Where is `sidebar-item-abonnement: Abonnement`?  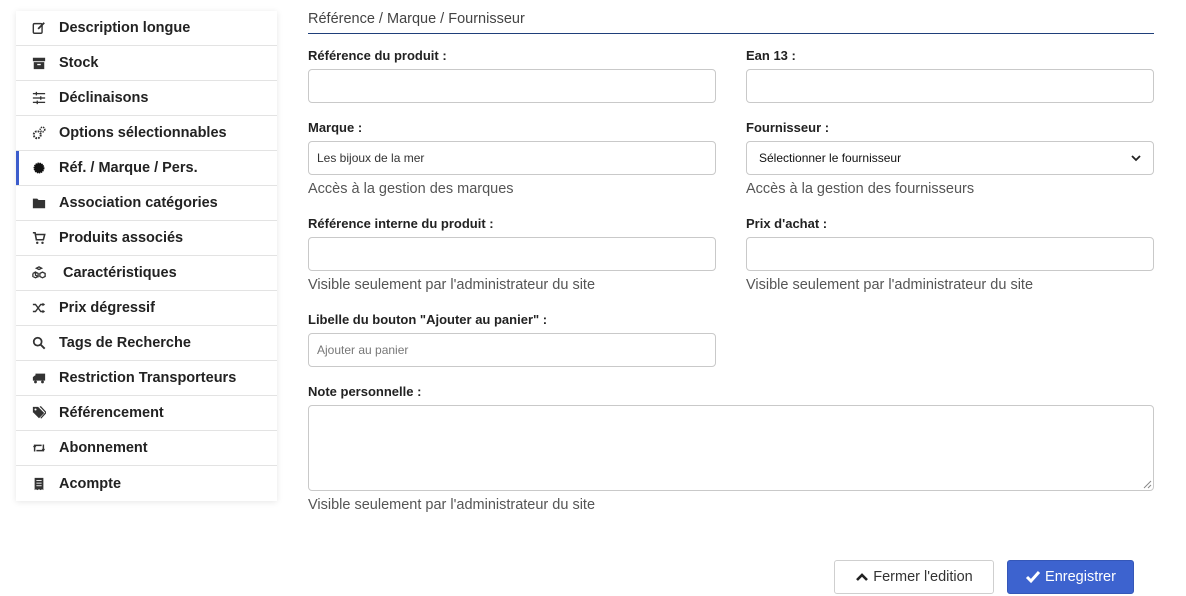
sidebar-item-abonnement: Abonnement is located at coordinates (146, 448).